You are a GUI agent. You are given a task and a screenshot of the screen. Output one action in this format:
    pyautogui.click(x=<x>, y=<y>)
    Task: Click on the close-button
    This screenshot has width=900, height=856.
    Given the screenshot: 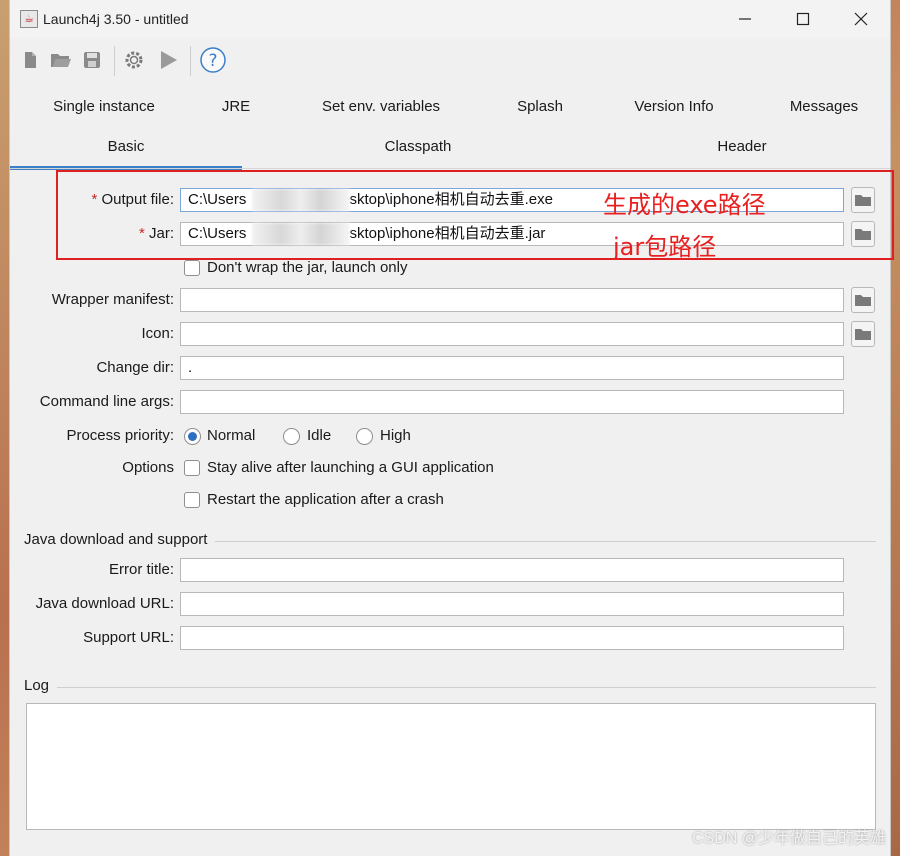 What is the action you would take?
    pyautogui.click(x=861, y=19)
    